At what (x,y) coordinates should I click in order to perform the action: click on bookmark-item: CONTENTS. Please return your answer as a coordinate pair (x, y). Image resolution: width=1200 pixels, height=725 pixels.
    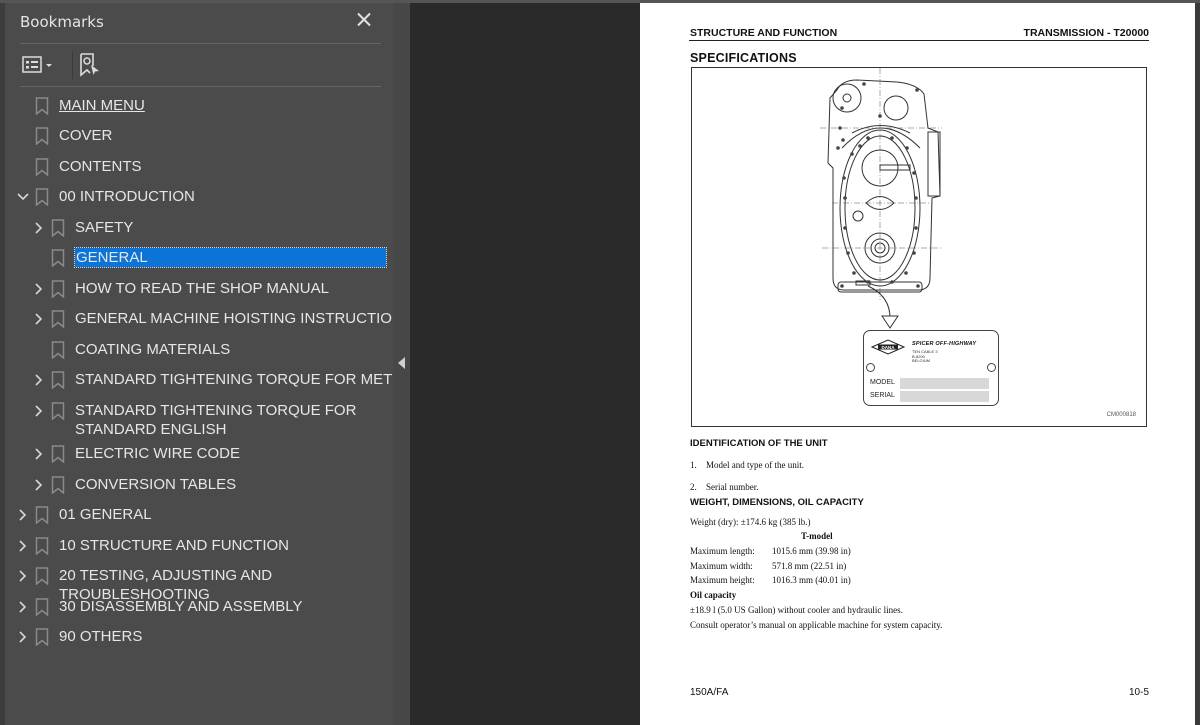
    Looking at the image, I should click on (199, 167).